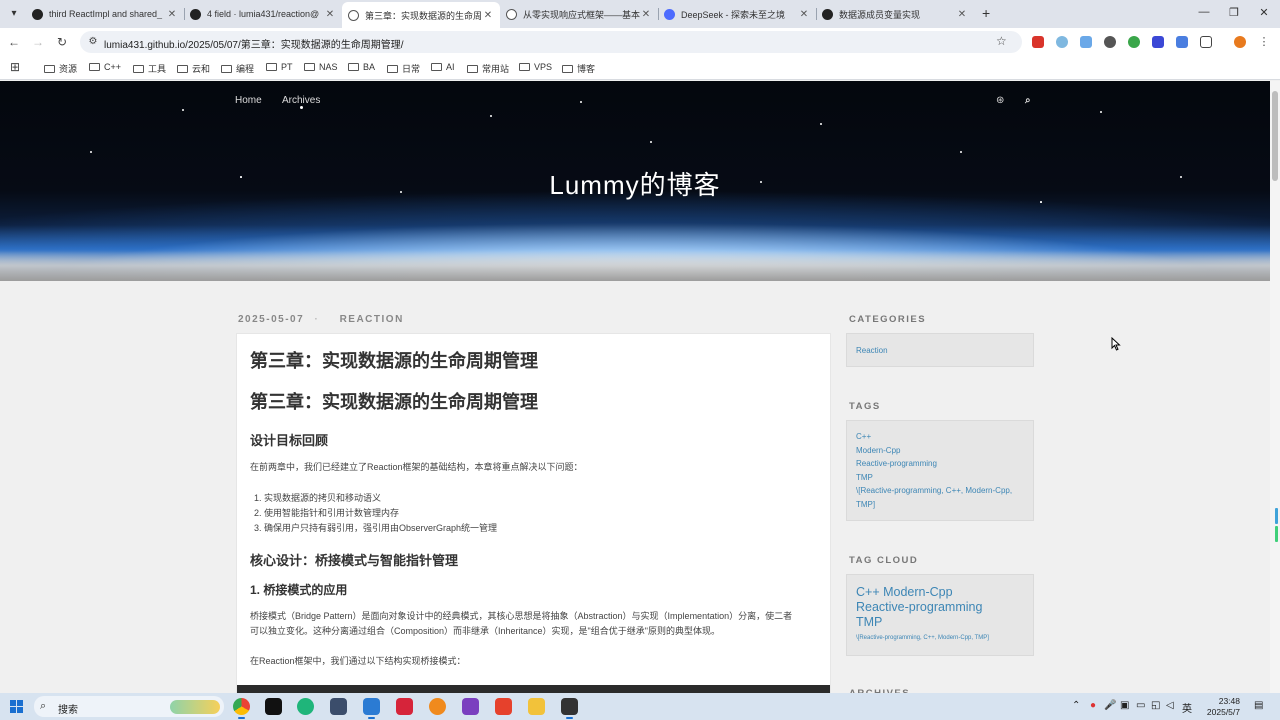  What do you see at coordinates (16, 67) in the screenshot?
I see `apps-grid-icon: ⊞` at bounding box center [16, 67].